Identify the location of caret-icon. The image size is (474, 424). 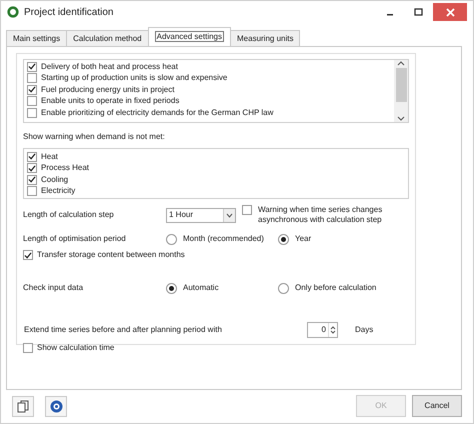
(229, 215).